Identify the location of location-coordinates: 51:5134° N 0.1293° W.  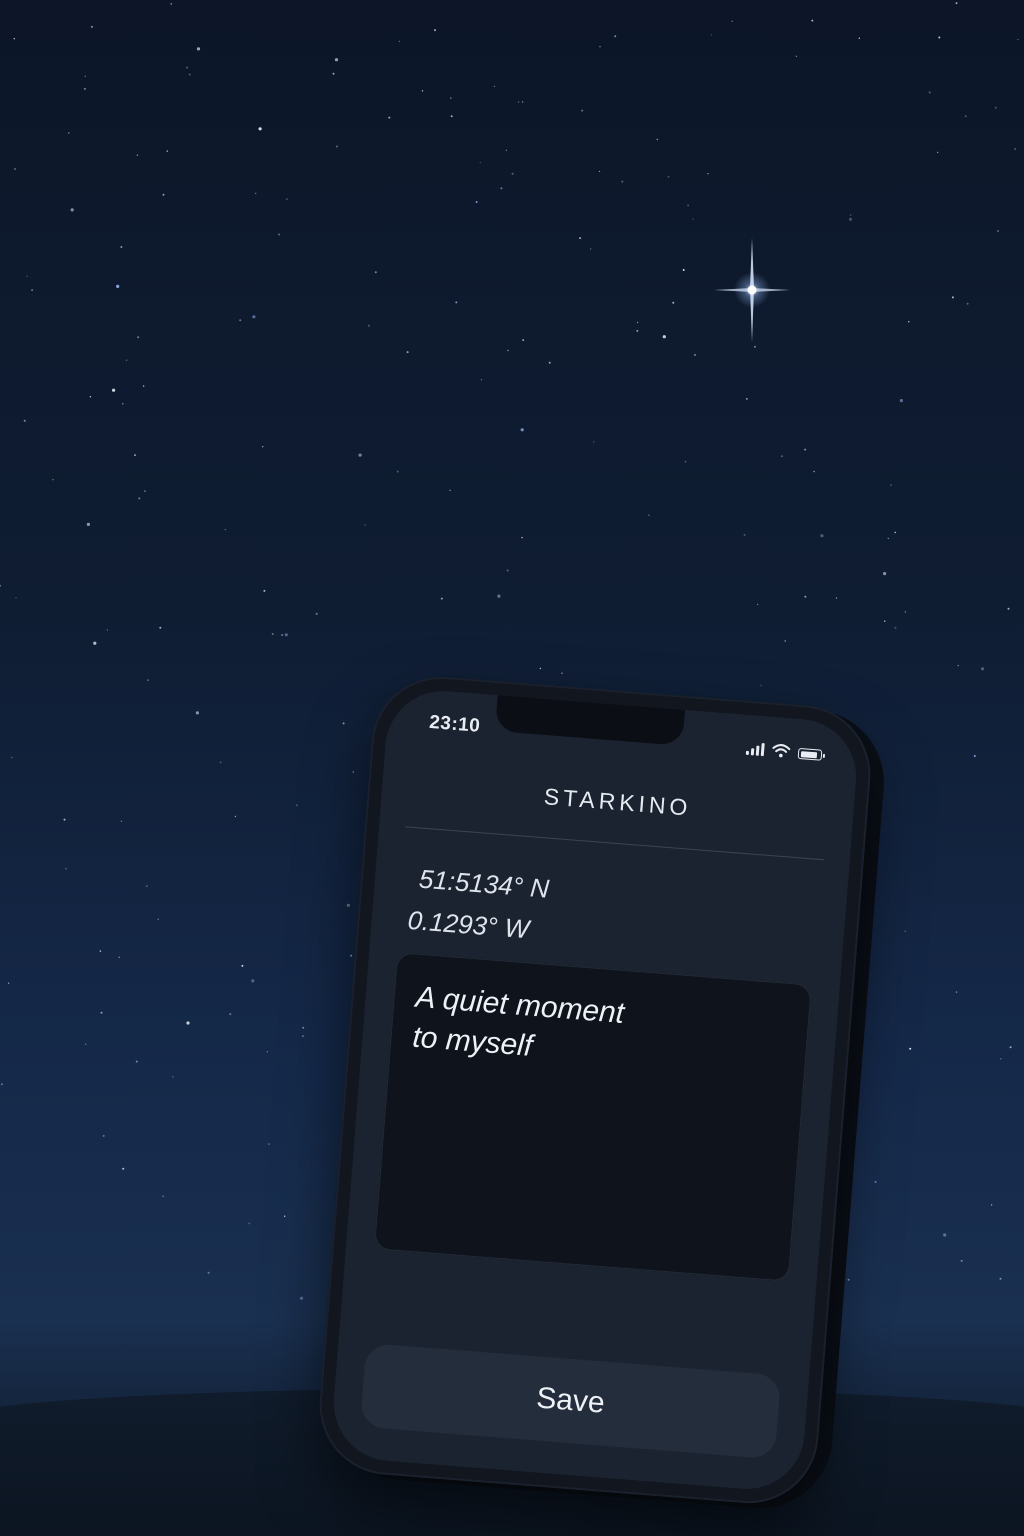
(478, 904).